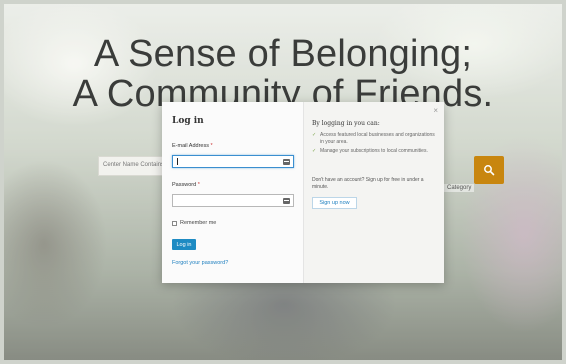  I want to click on password-label-text: Password, so click(184, 185).